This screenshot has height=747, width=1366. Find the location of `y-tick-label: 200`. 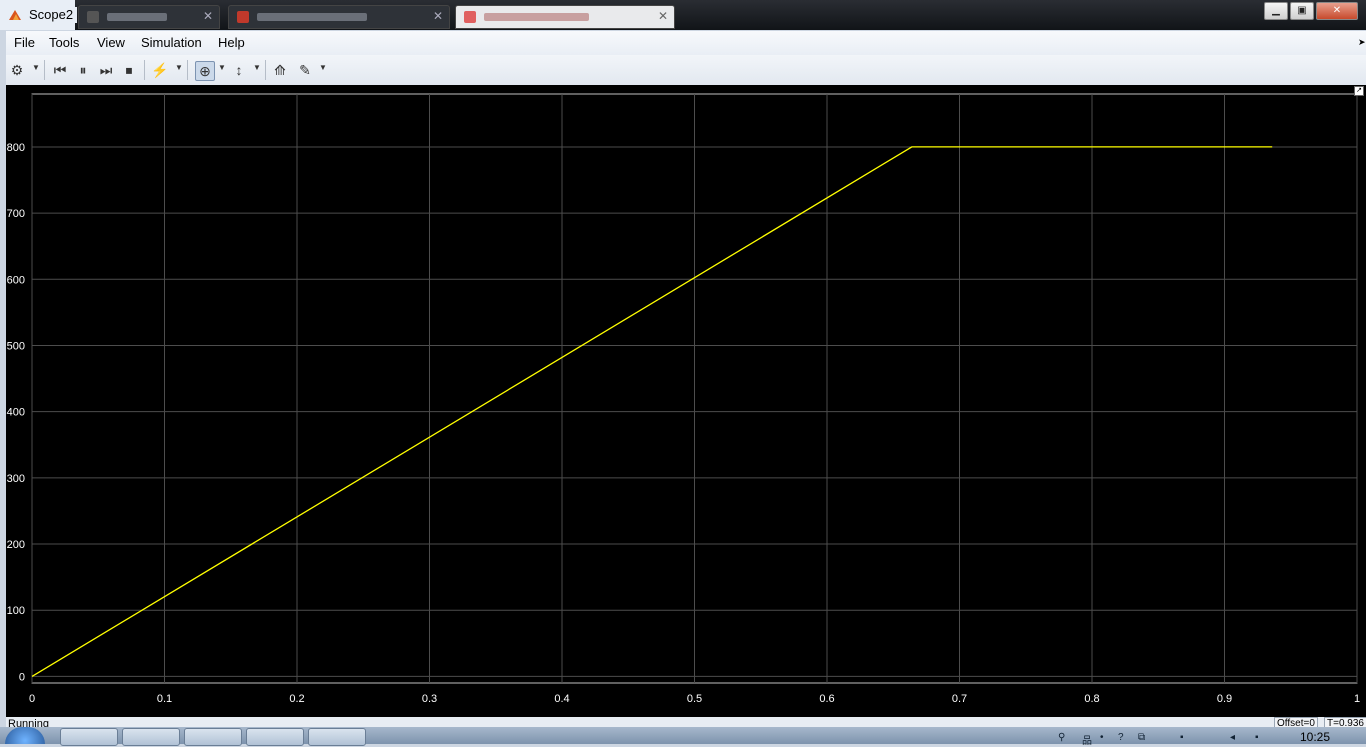

y-tick-label: 200 is located at coordinates (16, 545).